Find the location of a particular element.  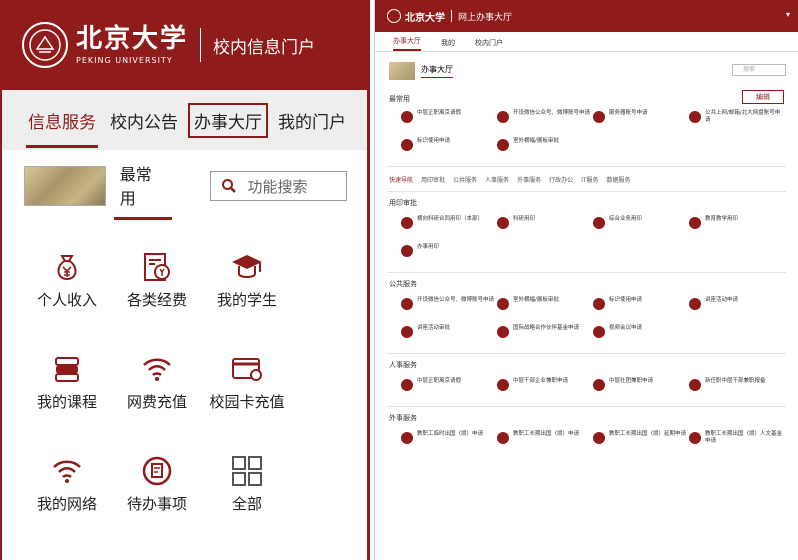

service-item: 讲座活动审批 is located at coordinates (449, 336).